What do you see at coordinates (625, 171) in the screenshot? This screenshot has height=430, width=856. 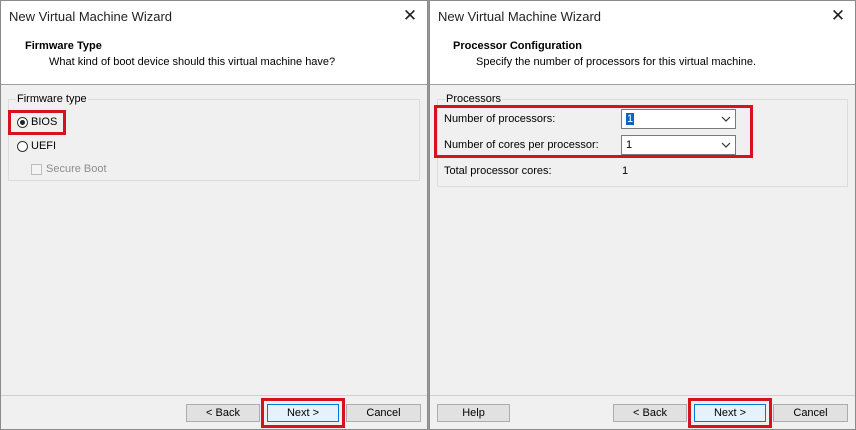 I see `total-cores-value: 1` at bounding box center [625, 171].